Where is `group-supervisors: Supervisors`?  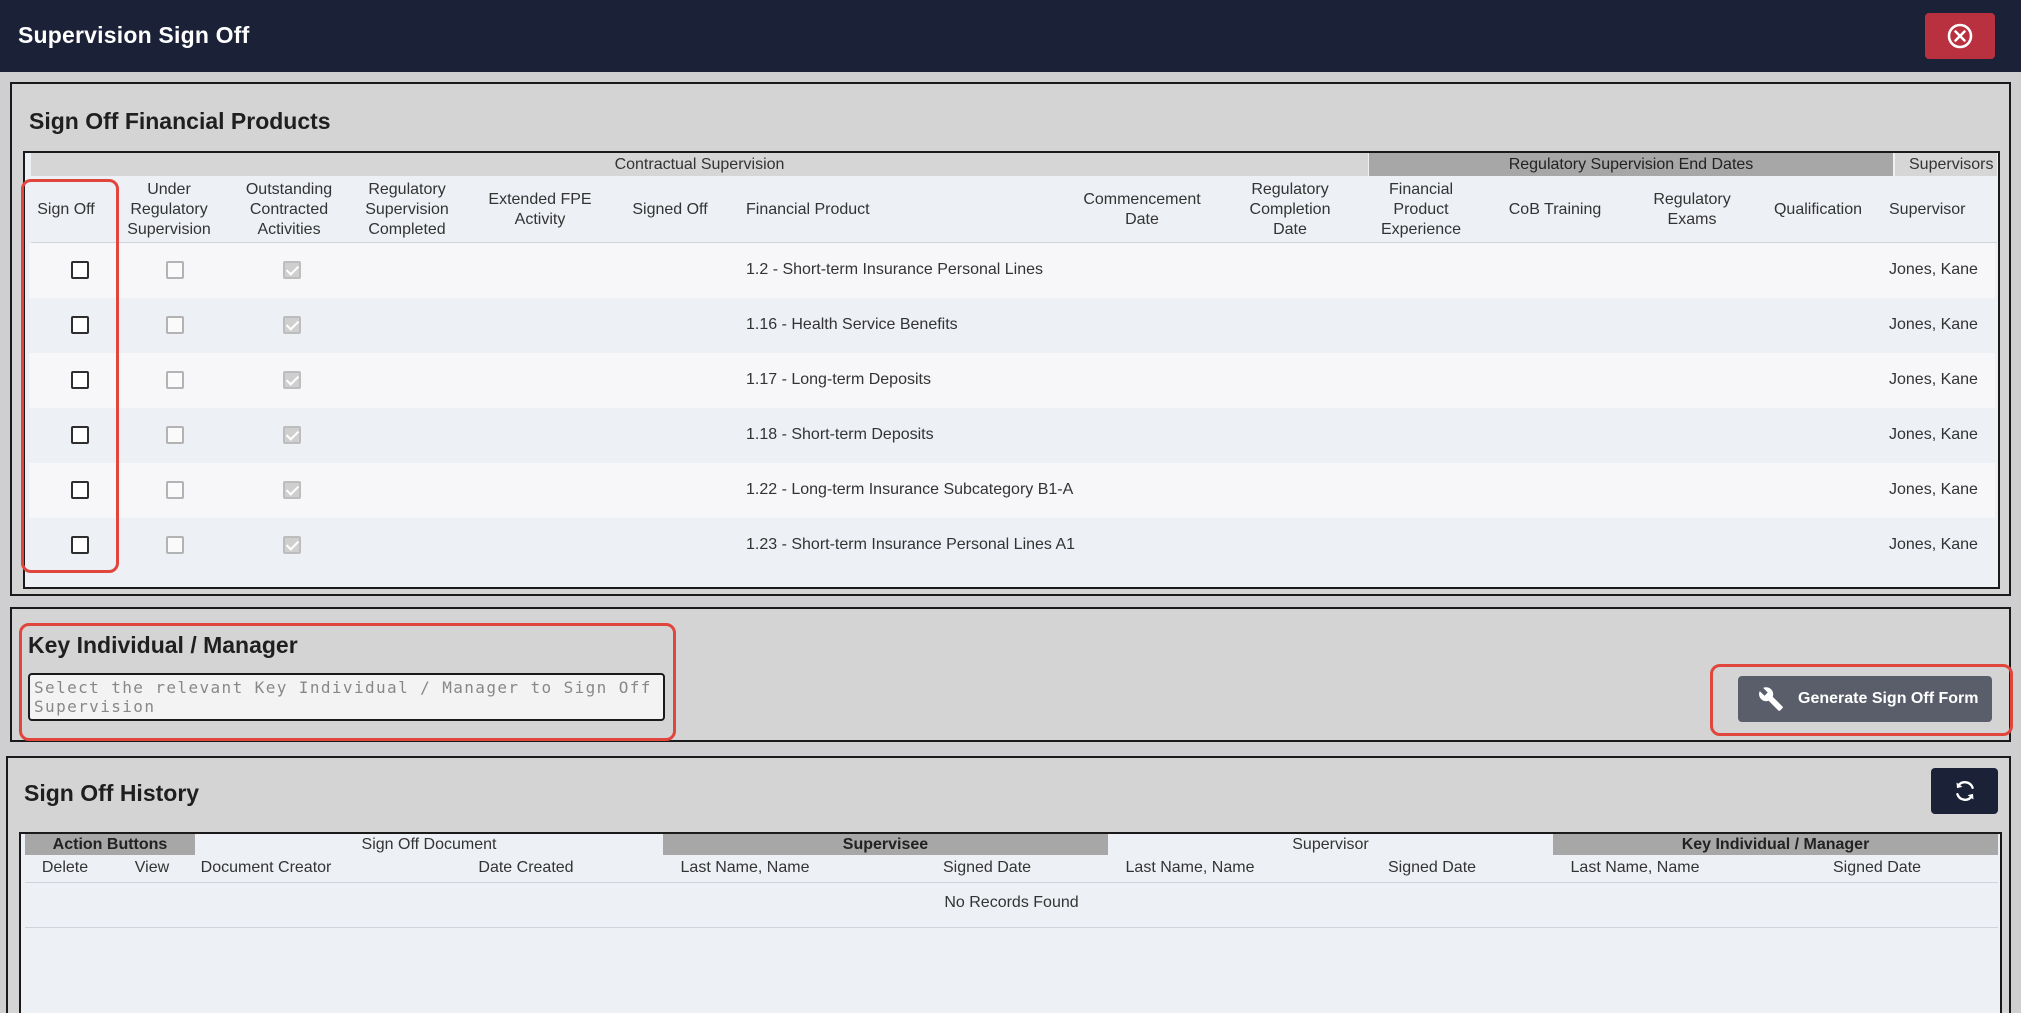
group-supervisors: Supervisors is located at coordinates (1946, 164).